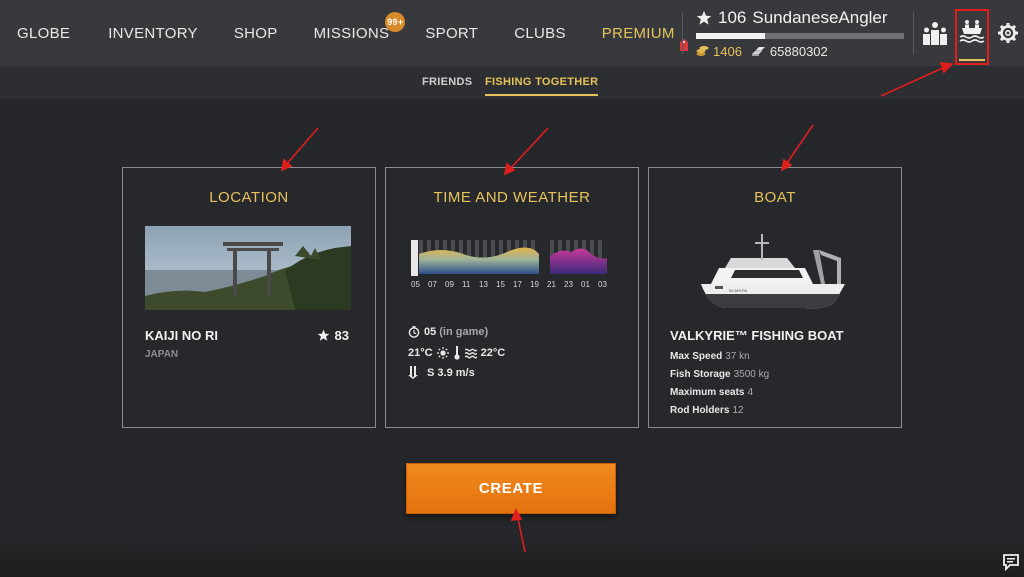  Describe the element at coordinates (800, 36) in the screenshot. I see `xp-bar` at that location.